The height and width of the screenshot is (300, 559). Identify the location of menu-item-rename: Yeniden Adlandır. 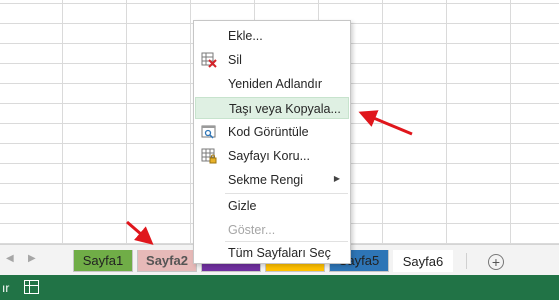
(272, 84).